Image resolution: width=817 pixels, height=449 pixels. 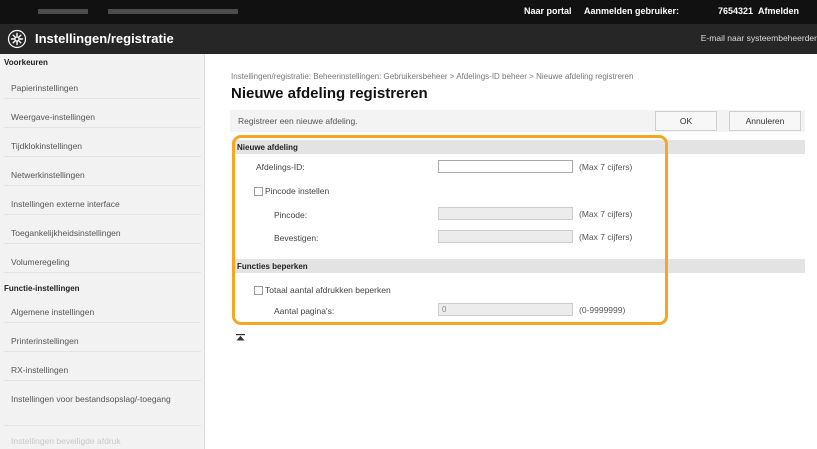 I want to click on pin-label: Pincode:, so click(x=291, y=215).